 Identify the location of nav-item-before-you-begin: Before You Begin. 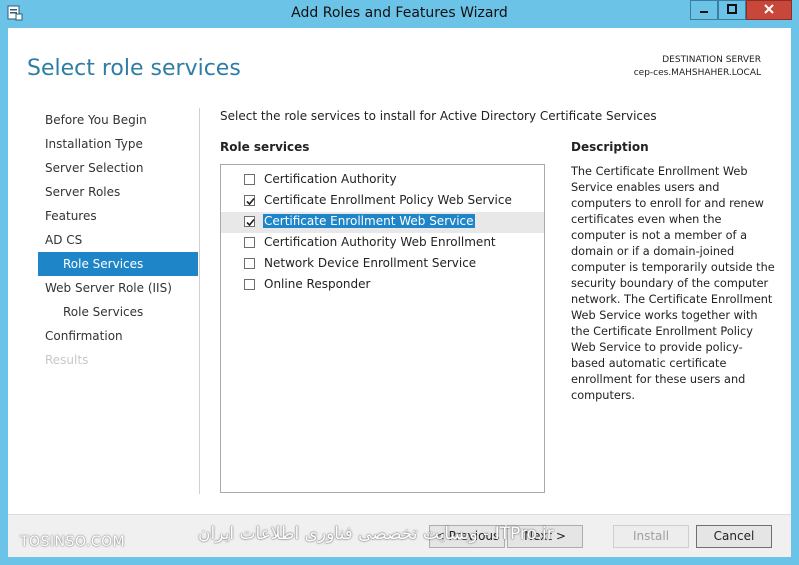
(118, 120).